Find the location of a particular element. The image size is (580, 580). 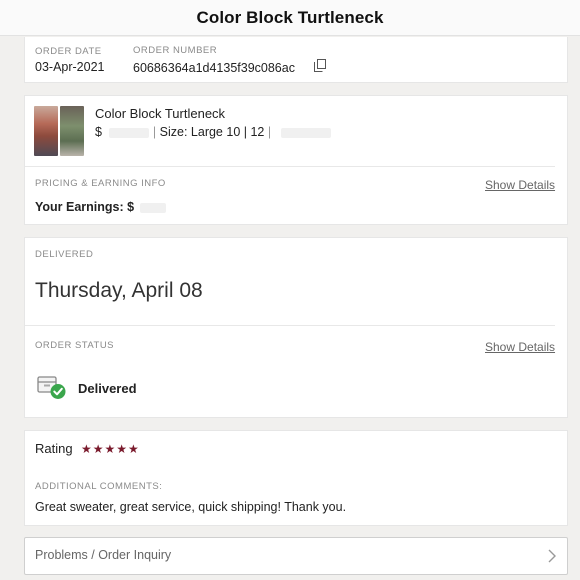

earnings-label: Your Earnings: $ is located at coordinates (85, 207).